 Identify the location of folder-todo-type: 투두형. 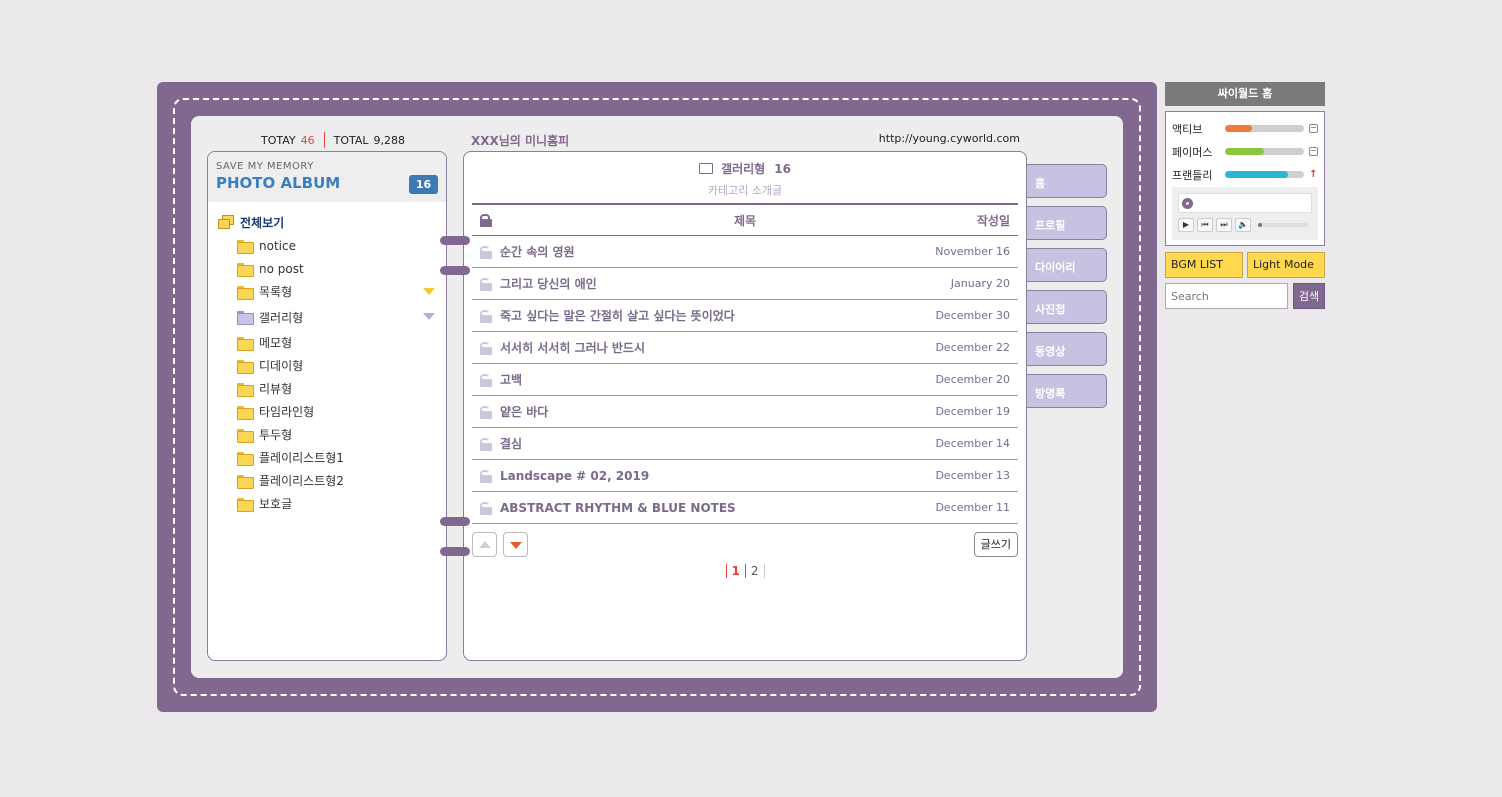
(336, 434).